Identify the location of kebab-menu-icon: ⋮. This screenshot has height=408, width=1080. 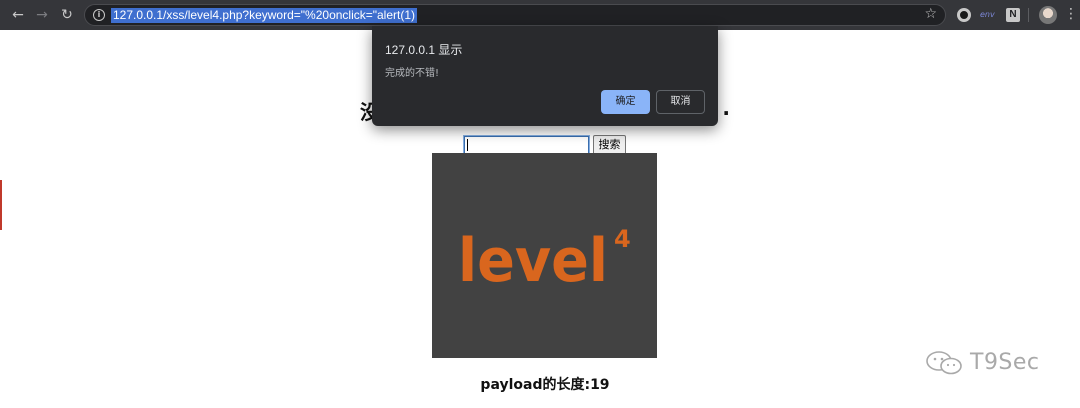
(1071, 14).